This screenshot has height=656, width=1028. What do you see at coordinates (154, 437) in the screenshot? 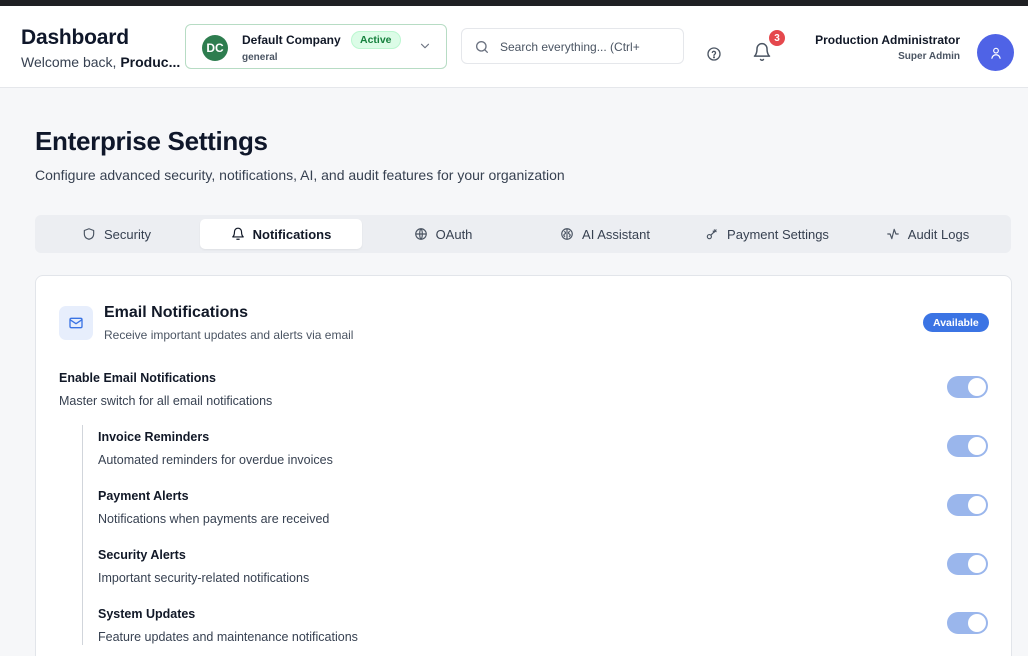
I see `invoice-reminders-title: Invoice Reminders` at bounding box center [154, 437].